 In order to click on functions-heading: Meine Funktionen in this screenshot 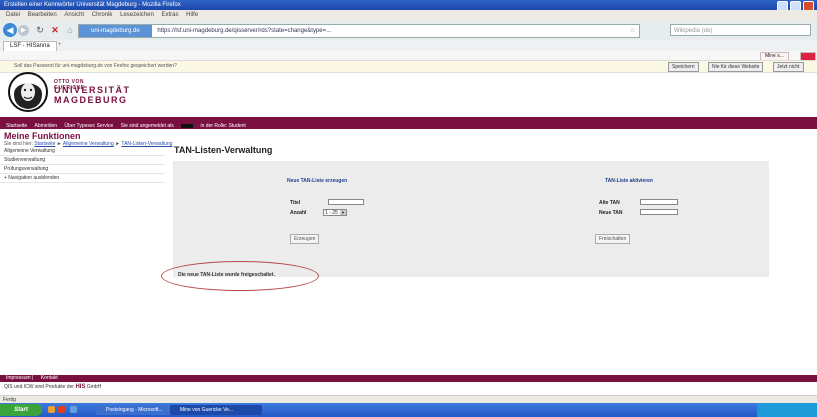, I will do `click(42, 136)`.